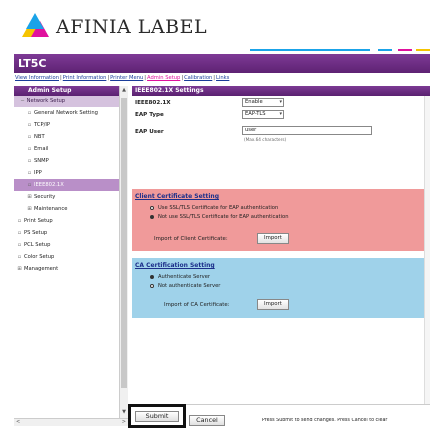 The width and height of the screenshot is (430, 430). I want to click on eap-user-input: user, so click(307, 130).